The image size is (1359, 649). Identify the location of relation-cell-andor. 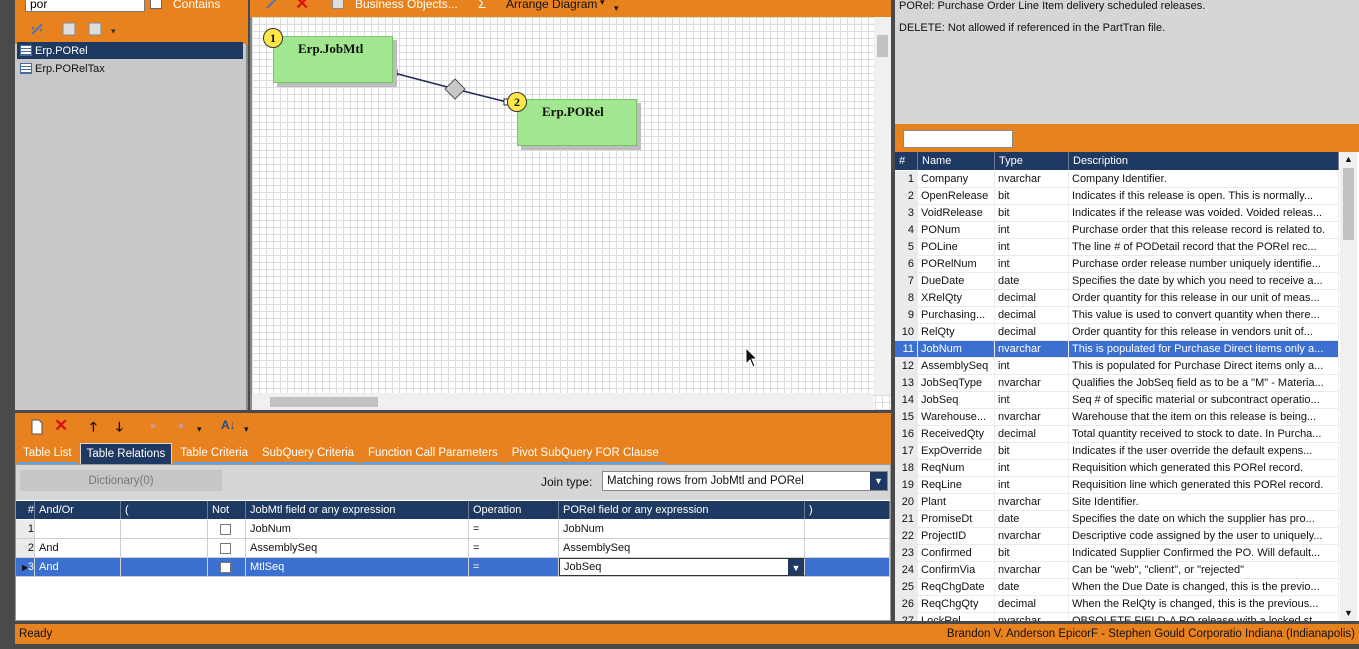
(78, 529).